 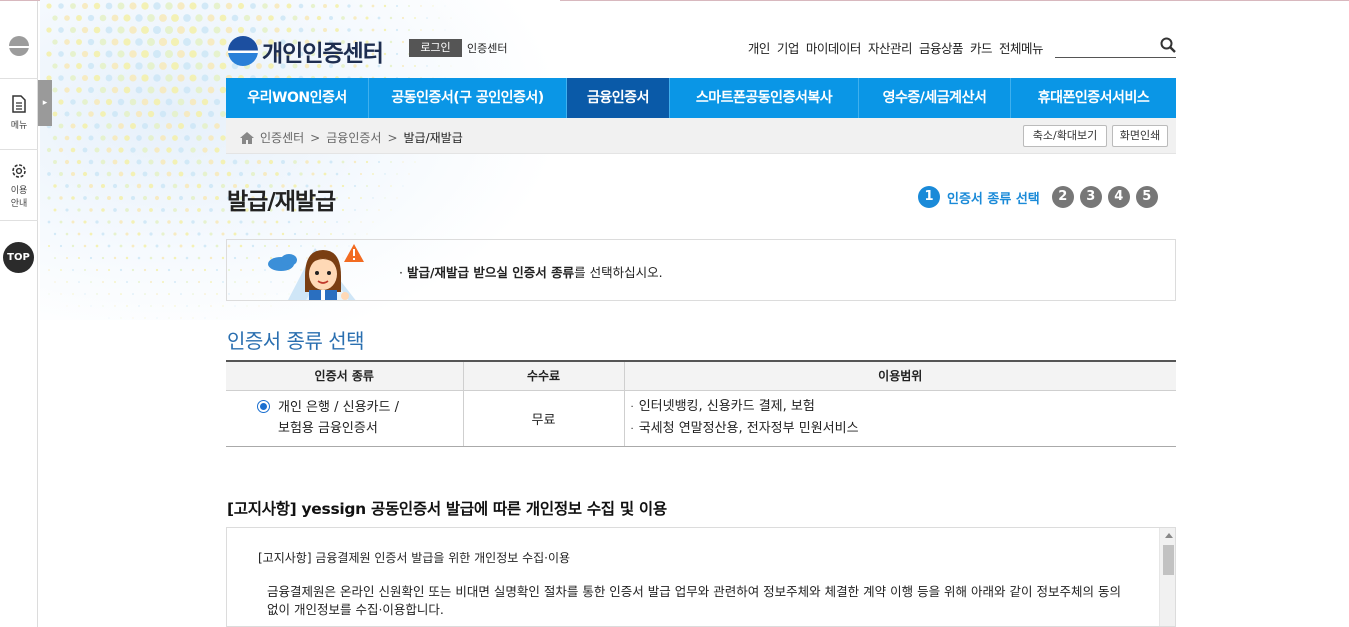 I want to click on notice-box-heading: [고지사항] 금융결제원 인증서 발급을 위한 개인정보 수집·이용, so click(x=414, y=558).